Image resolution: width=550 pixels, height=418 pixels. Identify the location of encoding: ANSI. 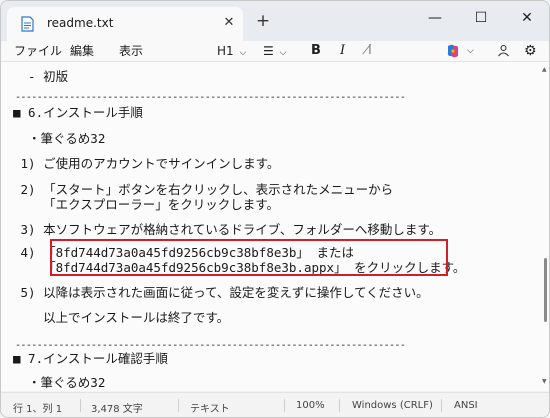
(466, 405).